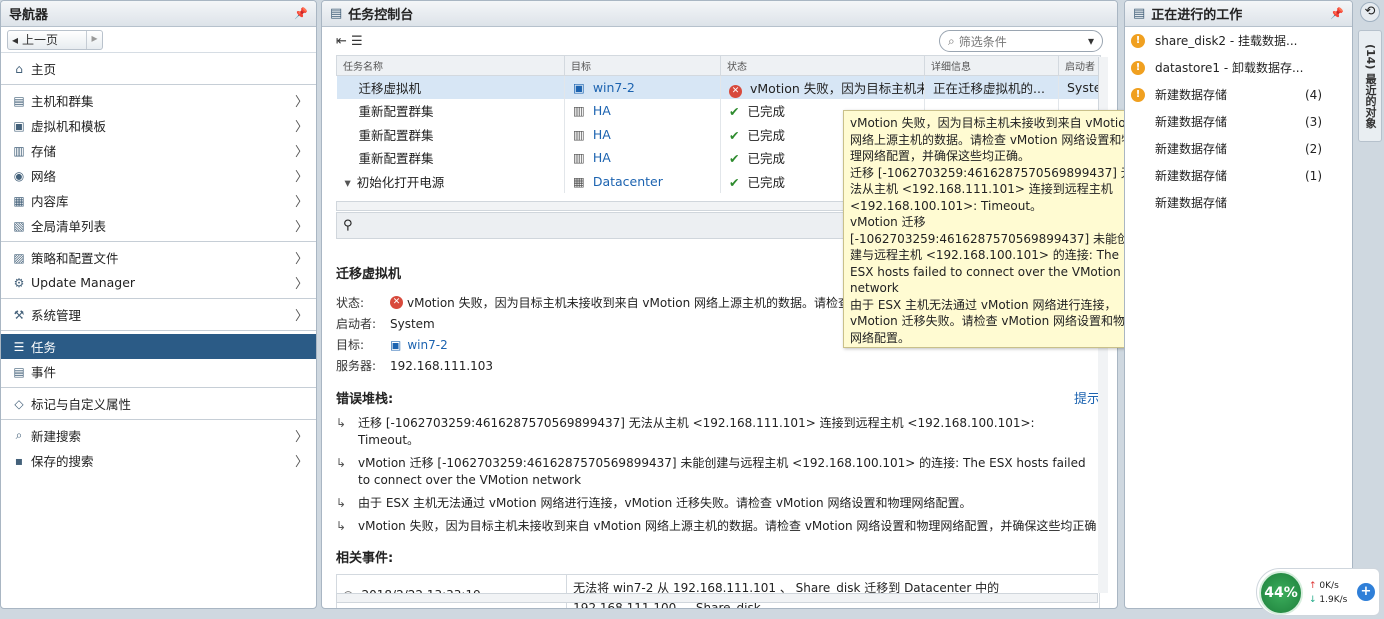 This screenshot has width=1384, height=619. I want to click on error-icon: ✕, so click(735, 91).